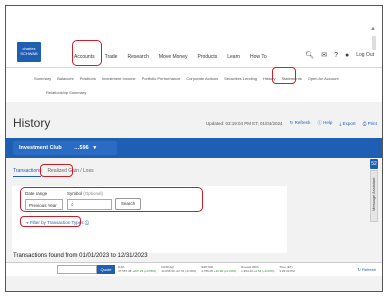  I want to click on scroll-up-arrow: ▲, so click(373, 29).